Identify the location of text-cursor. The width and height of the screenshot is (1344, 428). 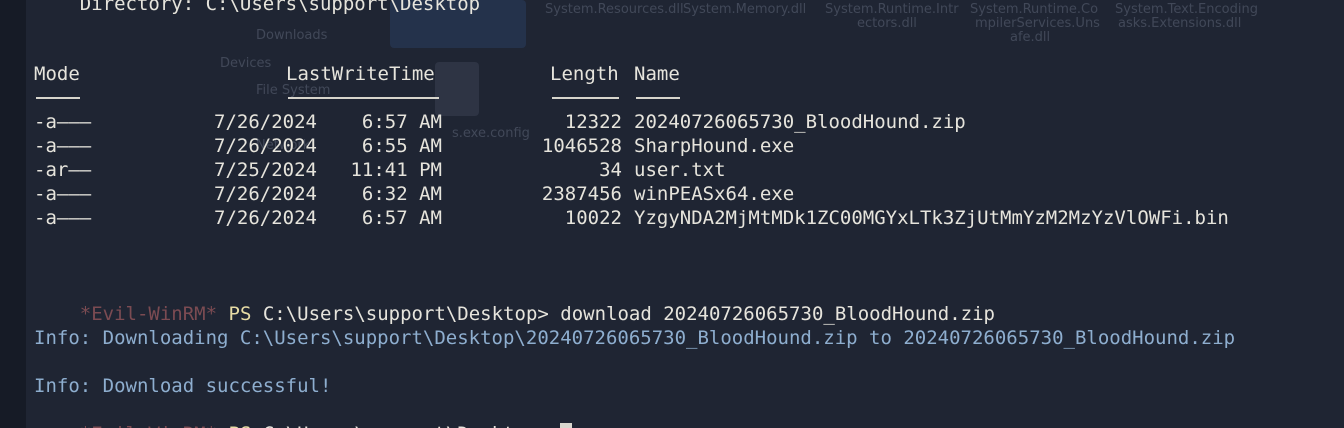
(566, 425).